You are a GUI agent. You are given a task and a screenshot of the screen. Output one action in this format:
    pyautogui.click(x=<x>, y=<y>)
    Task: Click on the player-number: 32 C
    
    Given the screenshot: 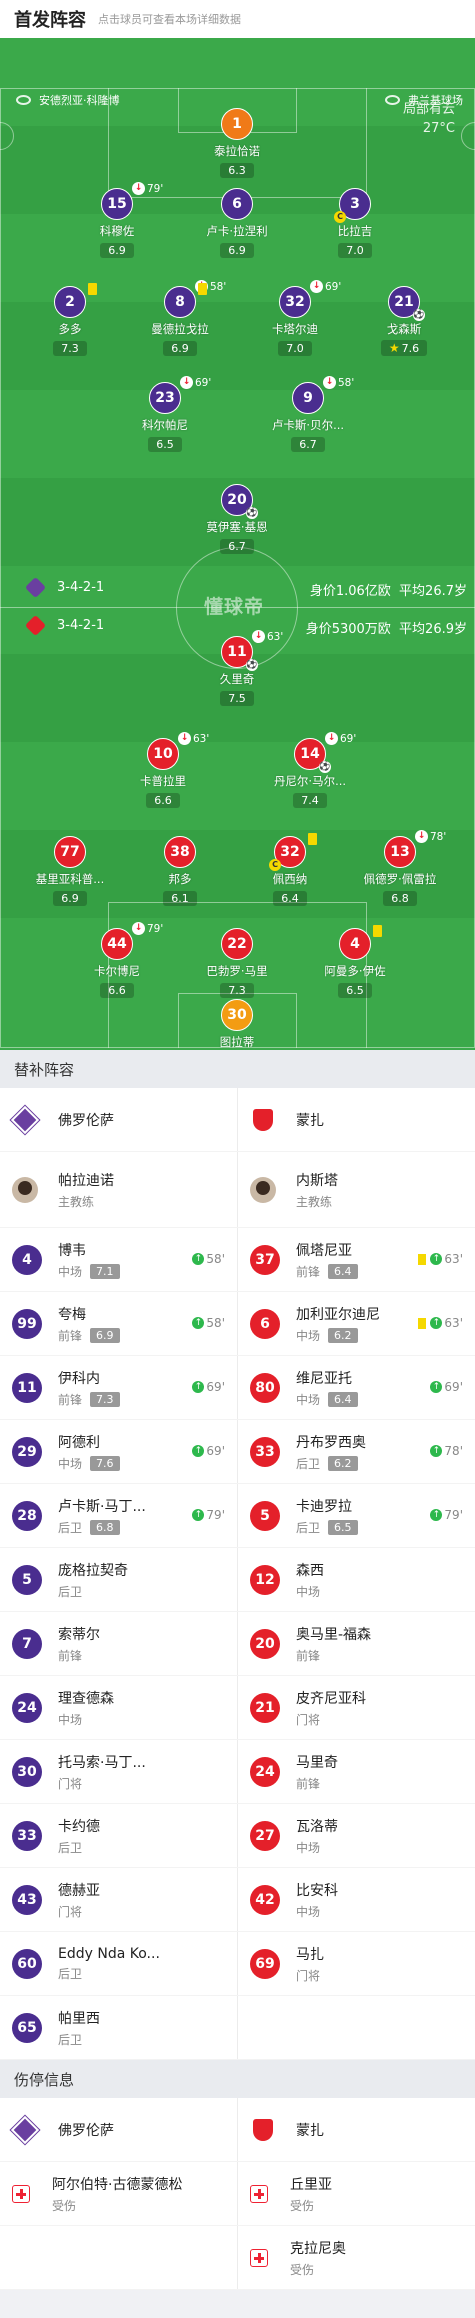 What is the action you would take?
    pyautogui.click(x=293, y=852)
    